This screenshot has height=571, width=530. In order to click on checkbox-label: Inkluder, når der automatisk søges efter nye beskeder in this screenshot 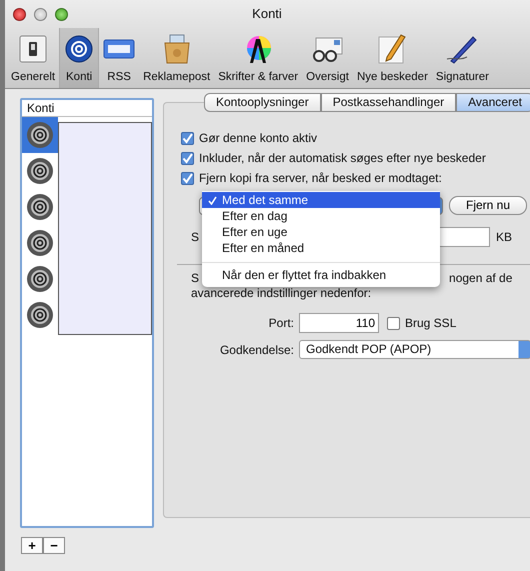, I will do `click(342, 158)`.